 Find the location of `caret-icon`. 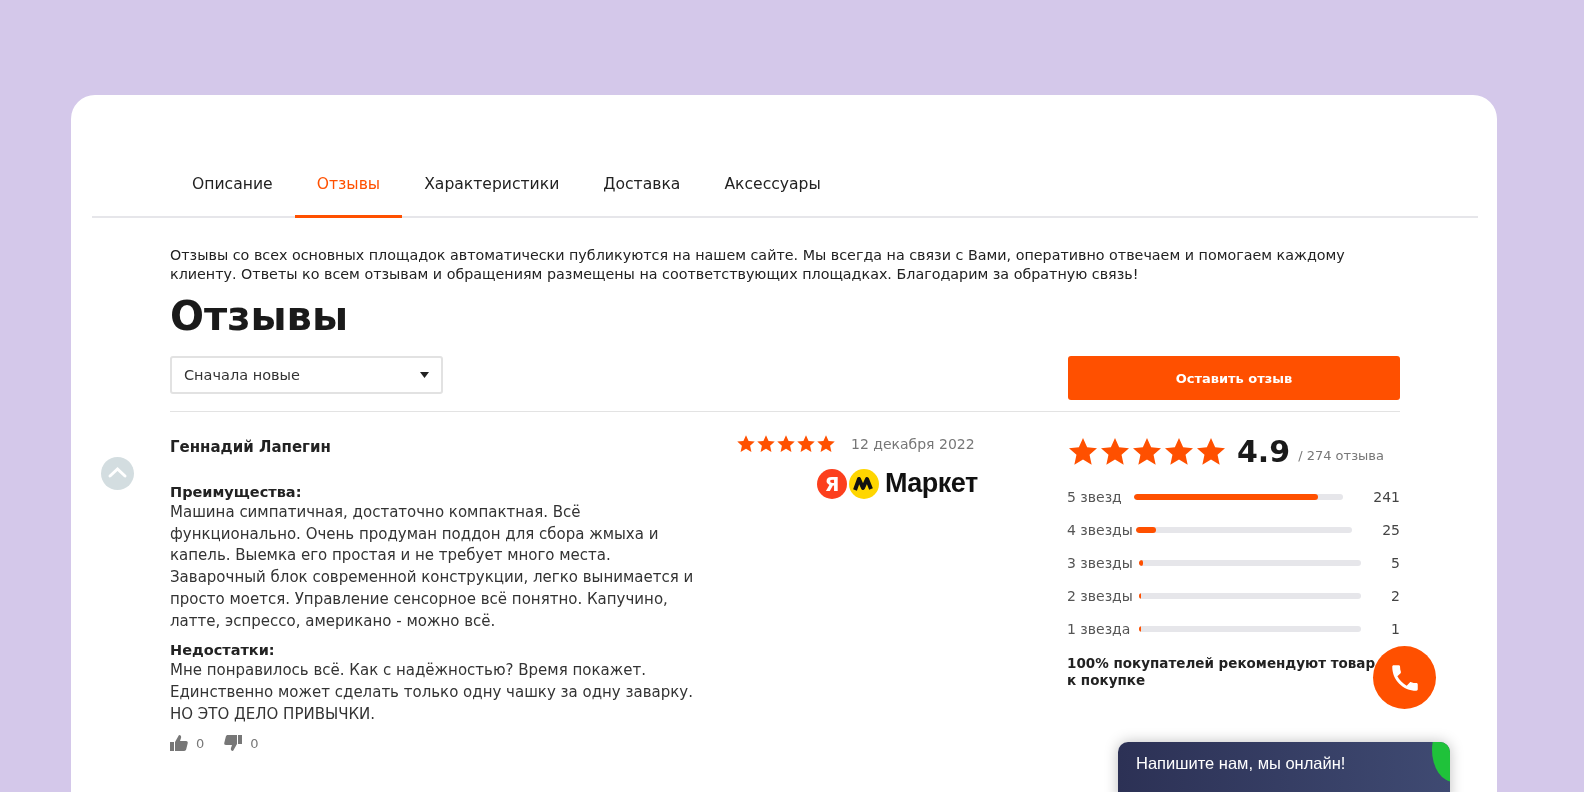

caret-icon is located at coordinates (424, 375).